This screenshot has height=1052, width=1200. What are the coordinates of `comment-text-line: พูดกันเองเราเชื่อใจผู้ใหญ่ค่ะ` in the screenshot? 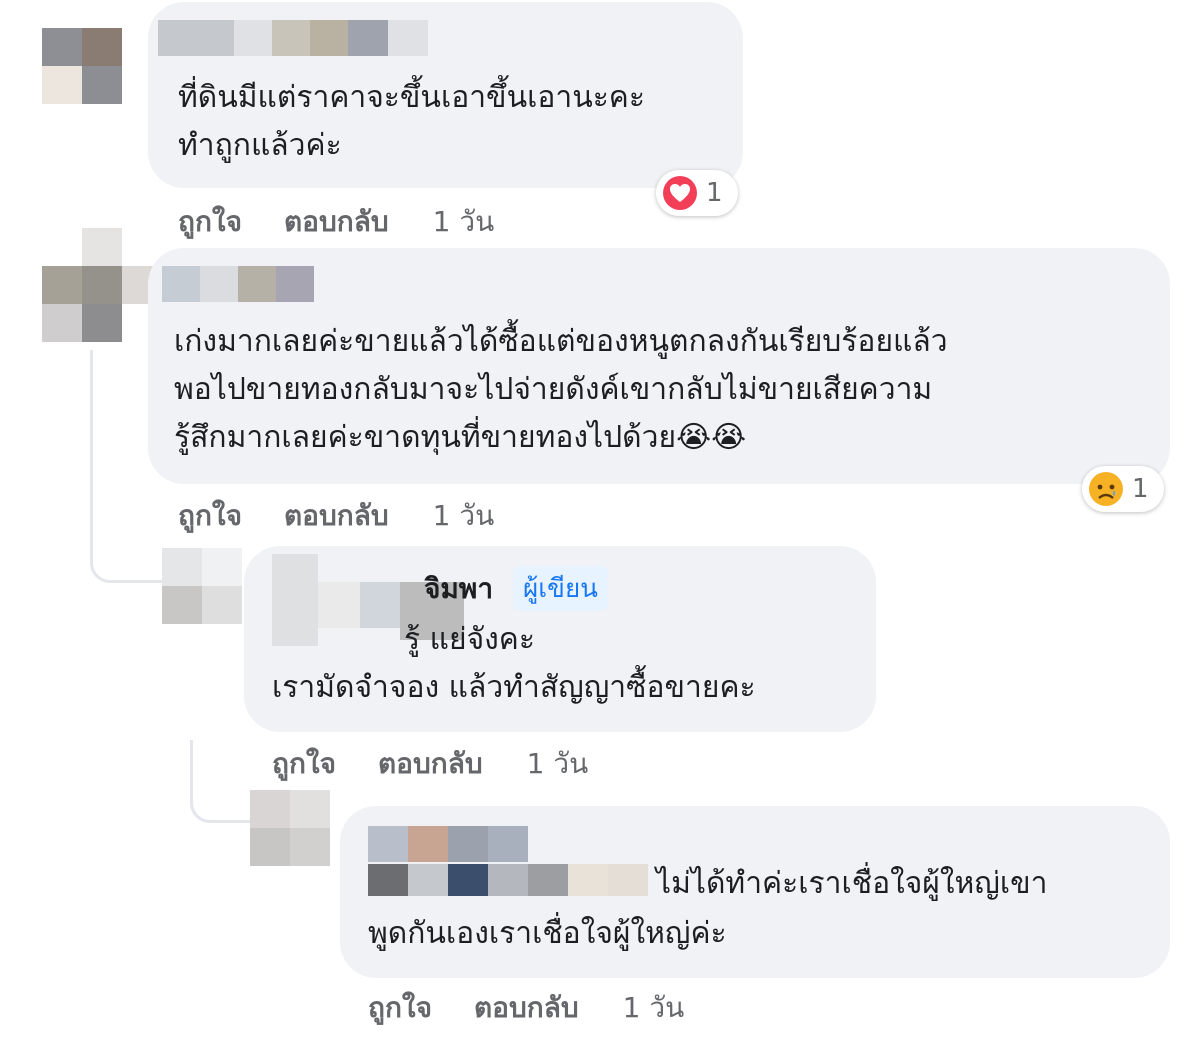 It's located at (547, 933).